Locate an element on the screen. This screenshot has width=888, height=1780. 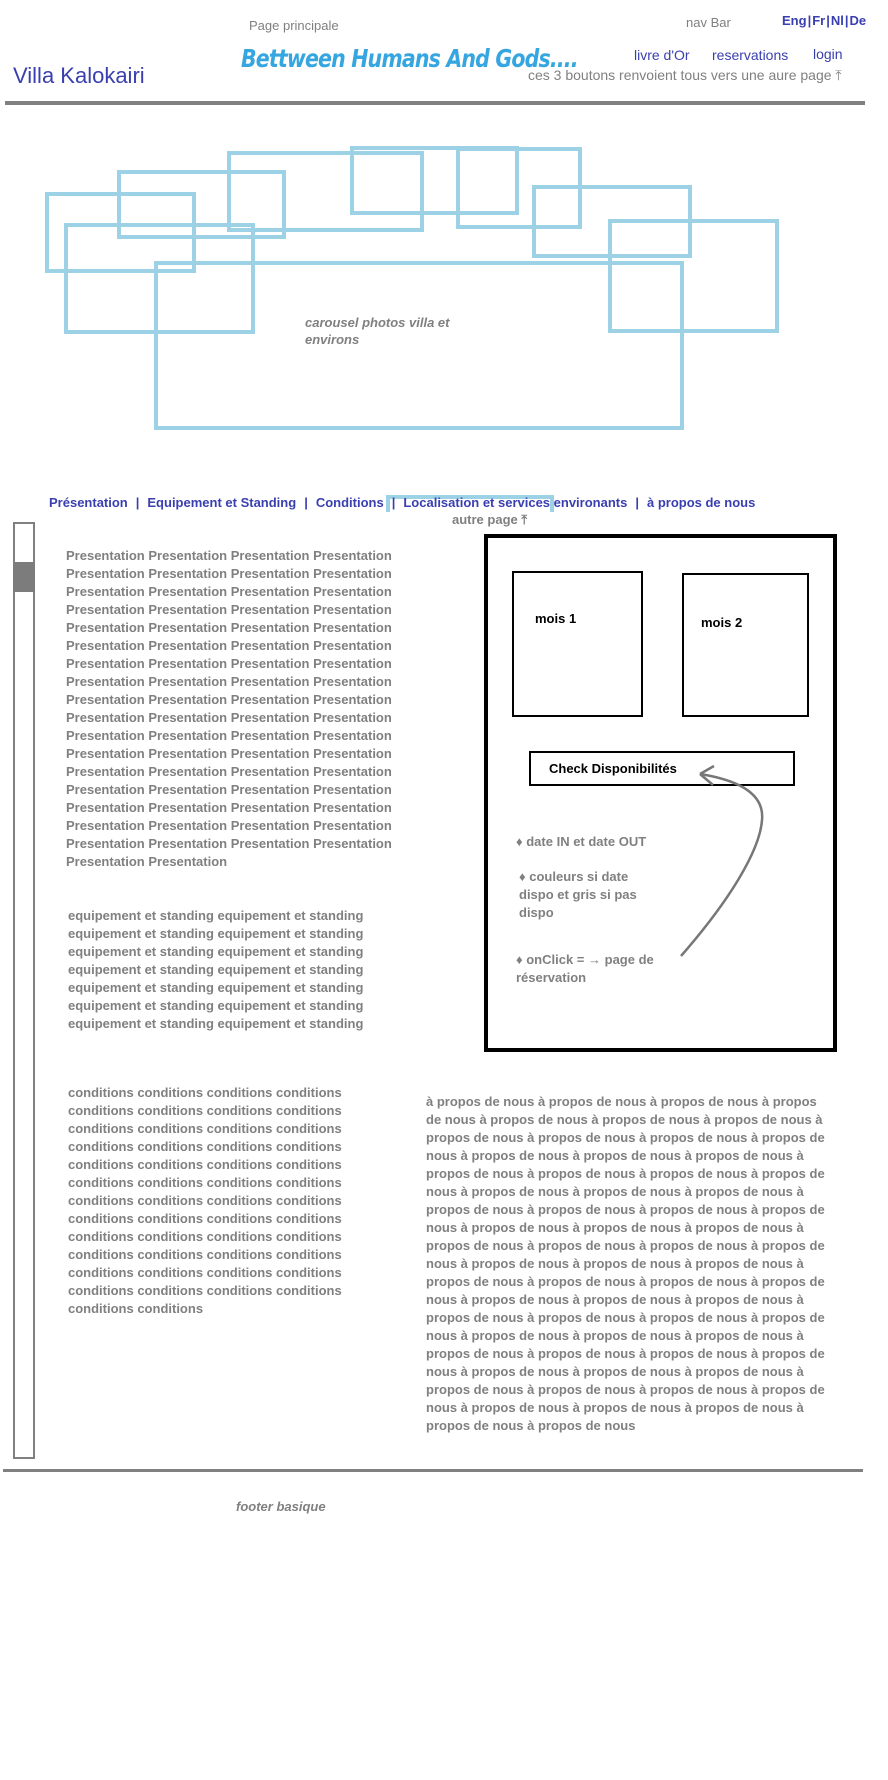
carousel-caption: carousel photos villa et environs is located at coordinates (377, 331).